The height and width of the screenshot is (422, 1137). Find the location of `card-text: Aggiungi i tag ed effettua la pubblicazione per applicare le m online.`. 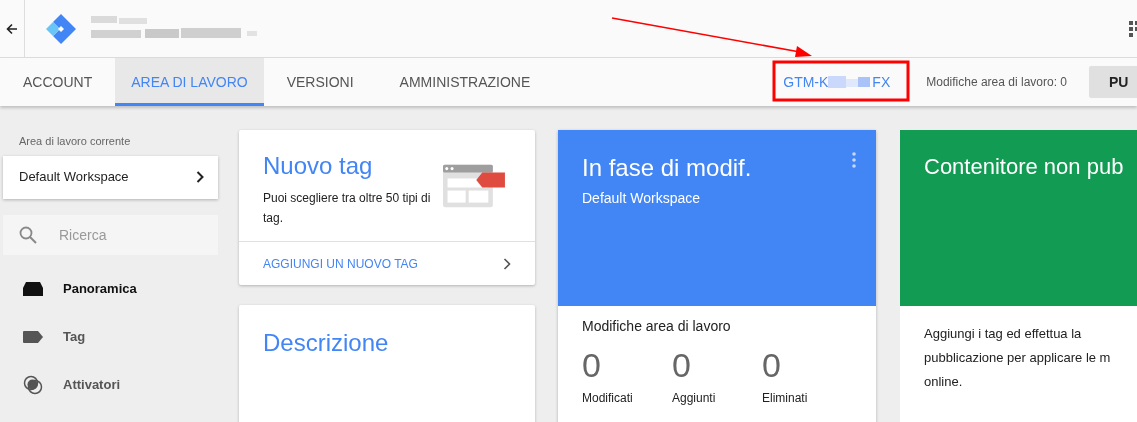

card-text: Aggiungi i tag ed effettua la pubblicazione per applicare le m online. is located at coordinates (1017, 358).